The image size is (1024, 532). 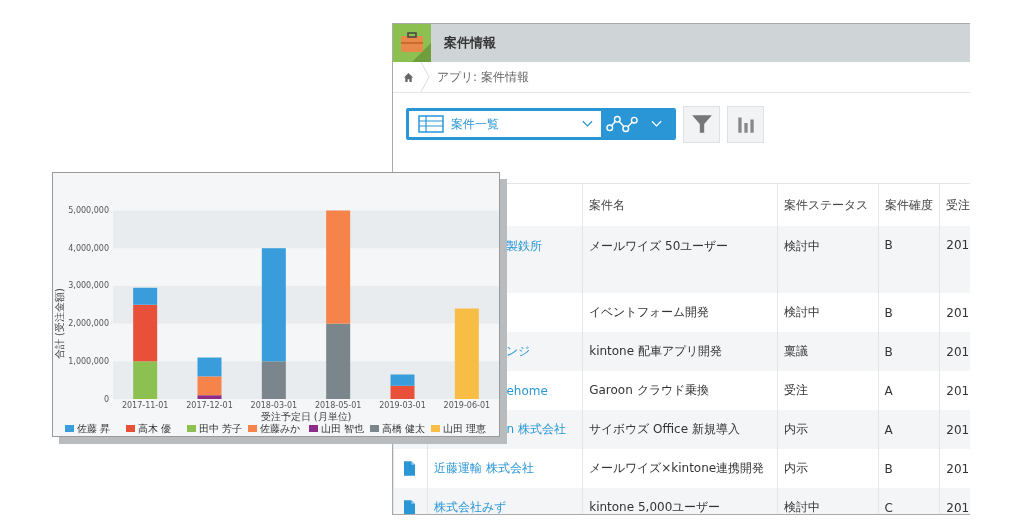 I want to click on legend-label: 佐藤 昇, so click(x=94, y=428).